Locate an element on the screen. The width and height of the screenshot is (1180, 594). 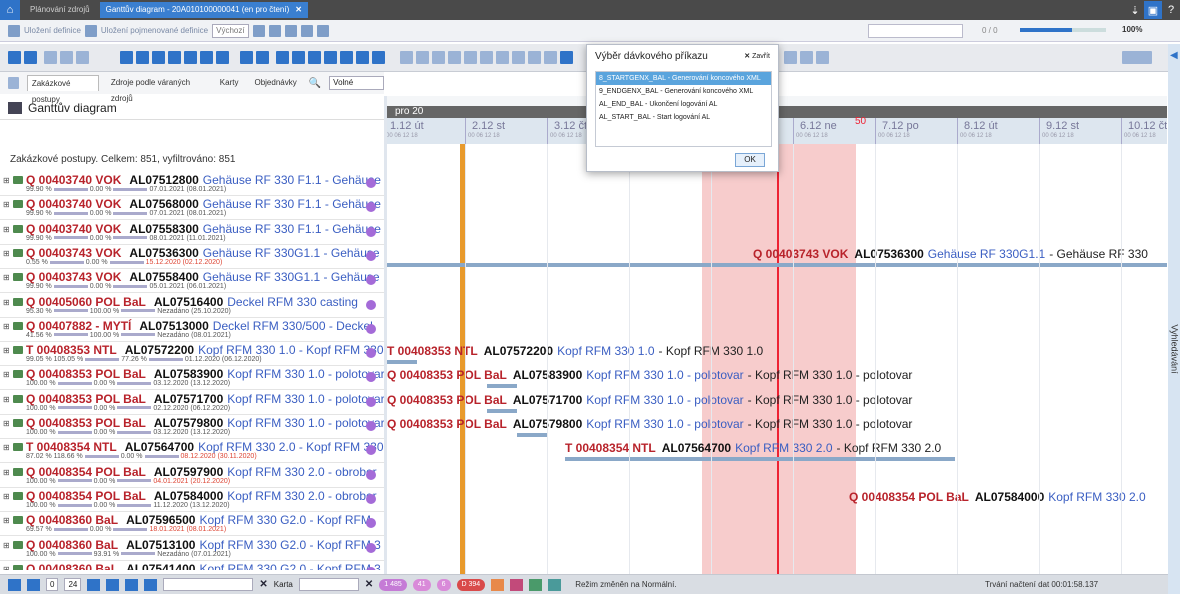
save-named-definition-button: Uložení pojmenované definice is located at coordinates (154, 30).